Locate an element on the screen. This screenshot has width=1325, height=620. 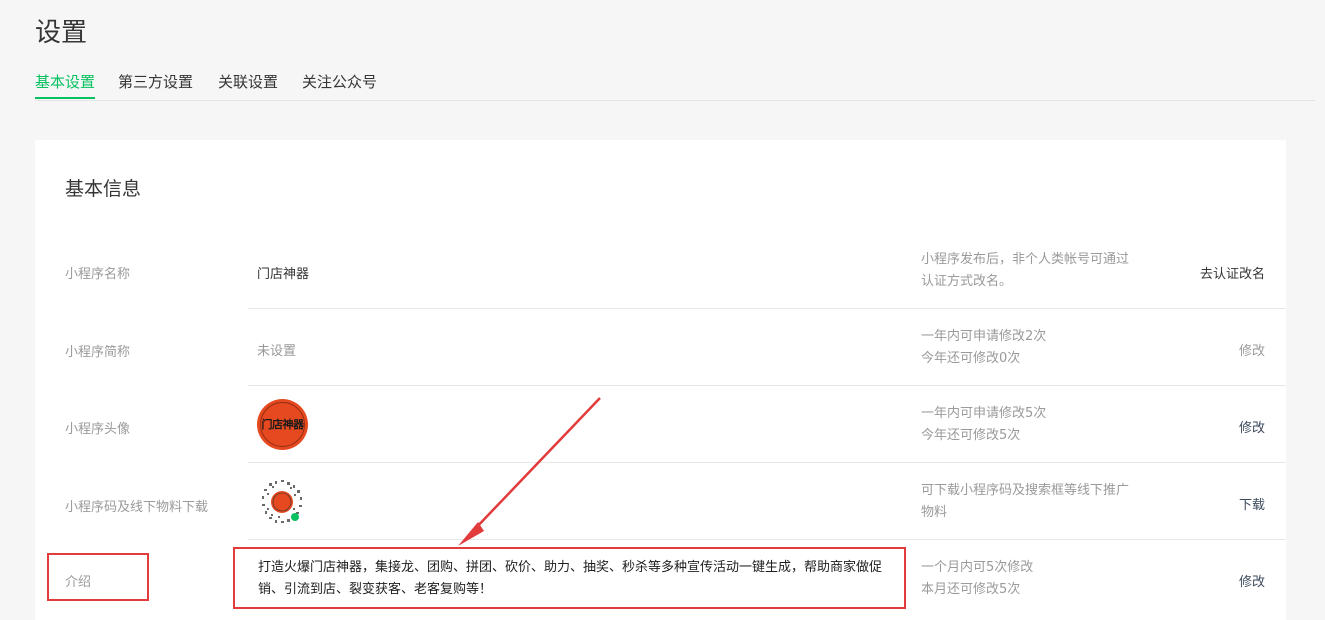
annotation-arrow is located at coordinates (529, 471).